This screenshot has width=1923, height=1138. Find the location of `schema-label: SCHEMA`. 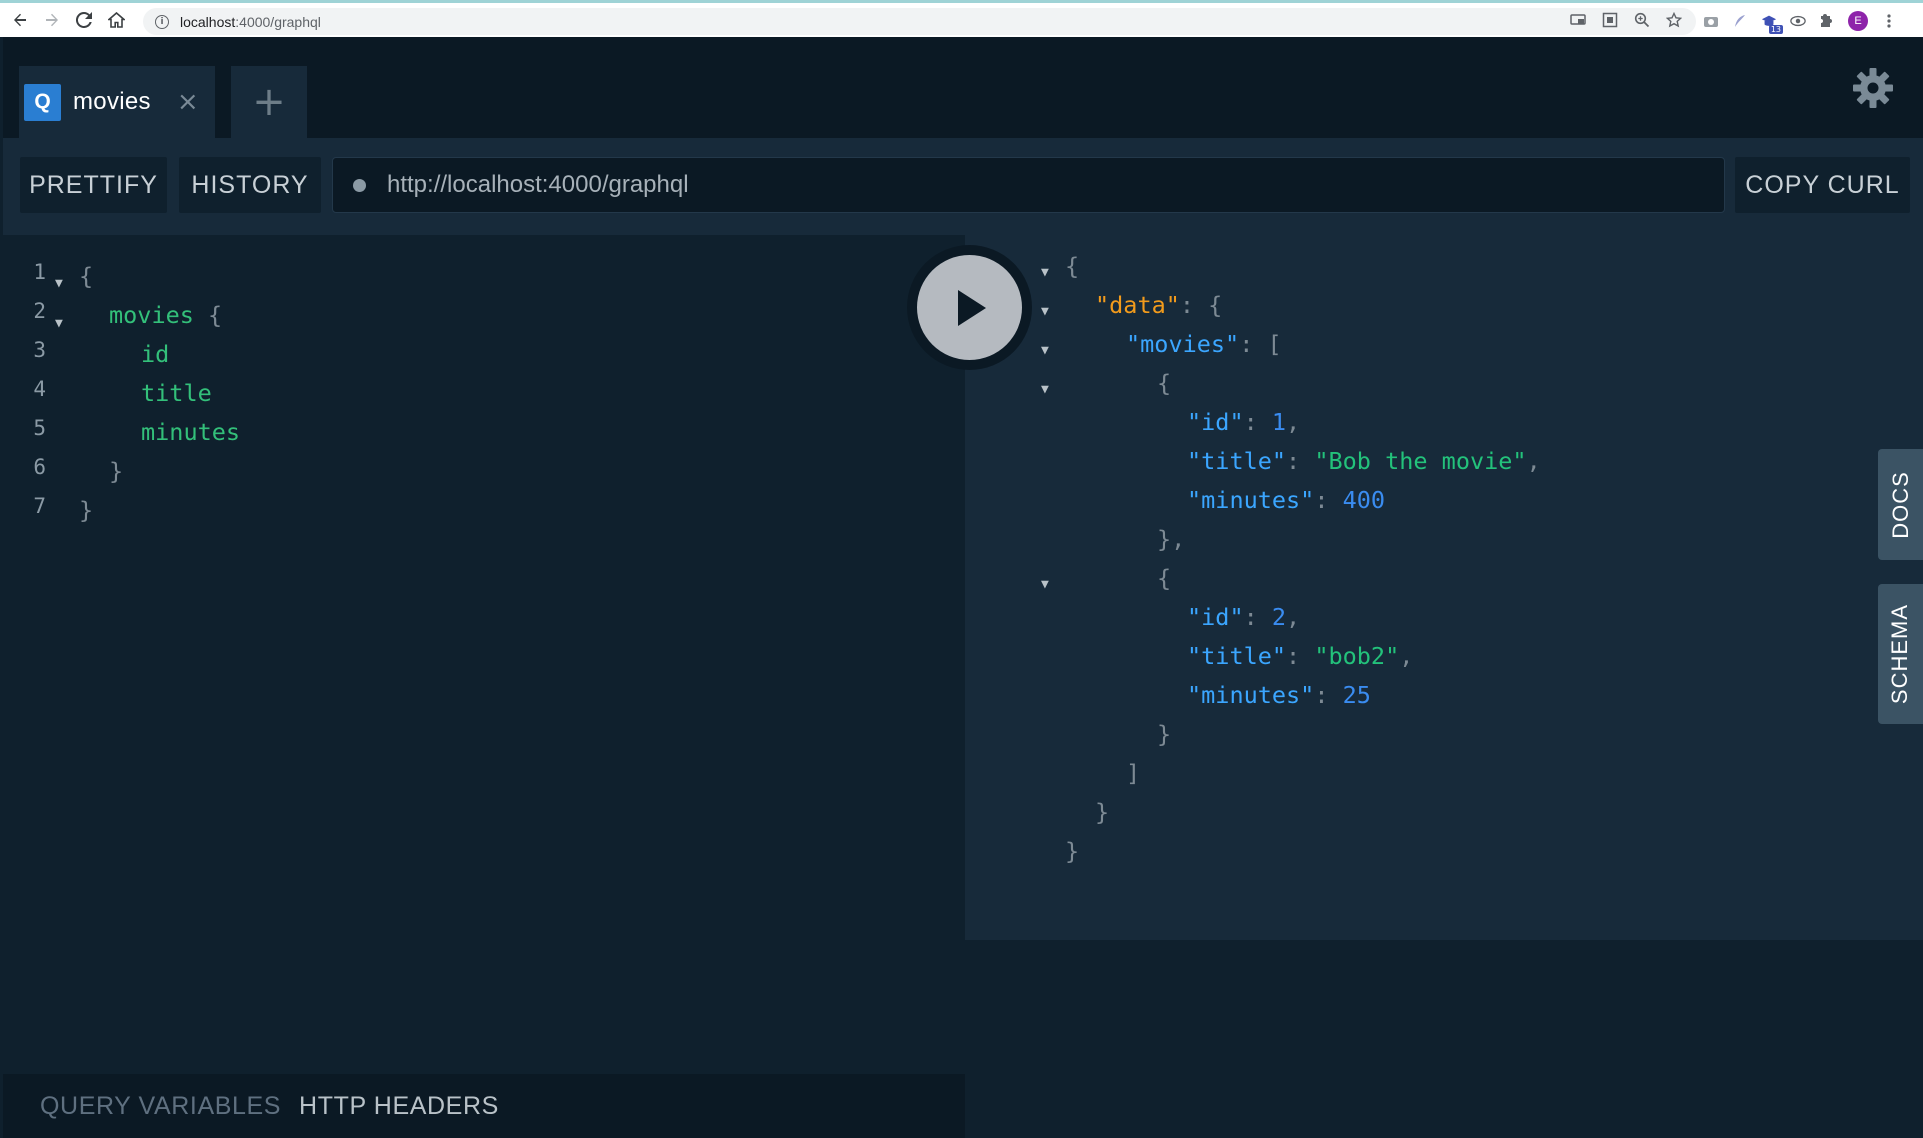

schema-label: SCHEMA is located at coordinates (1900, 654).